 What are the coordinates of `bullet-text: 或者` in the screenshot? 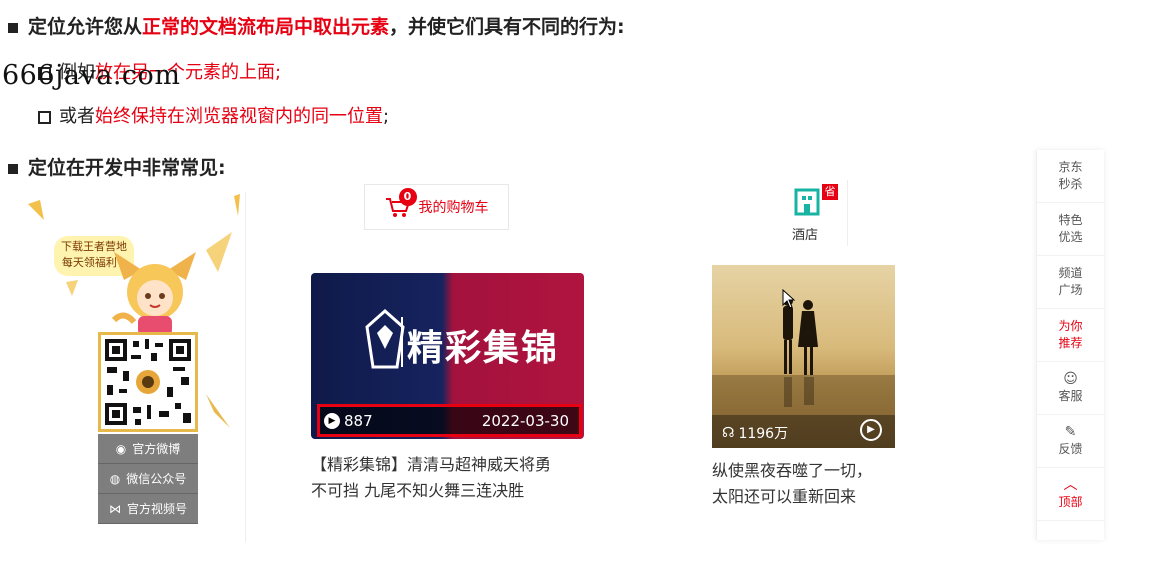 It's located at (77, 116).